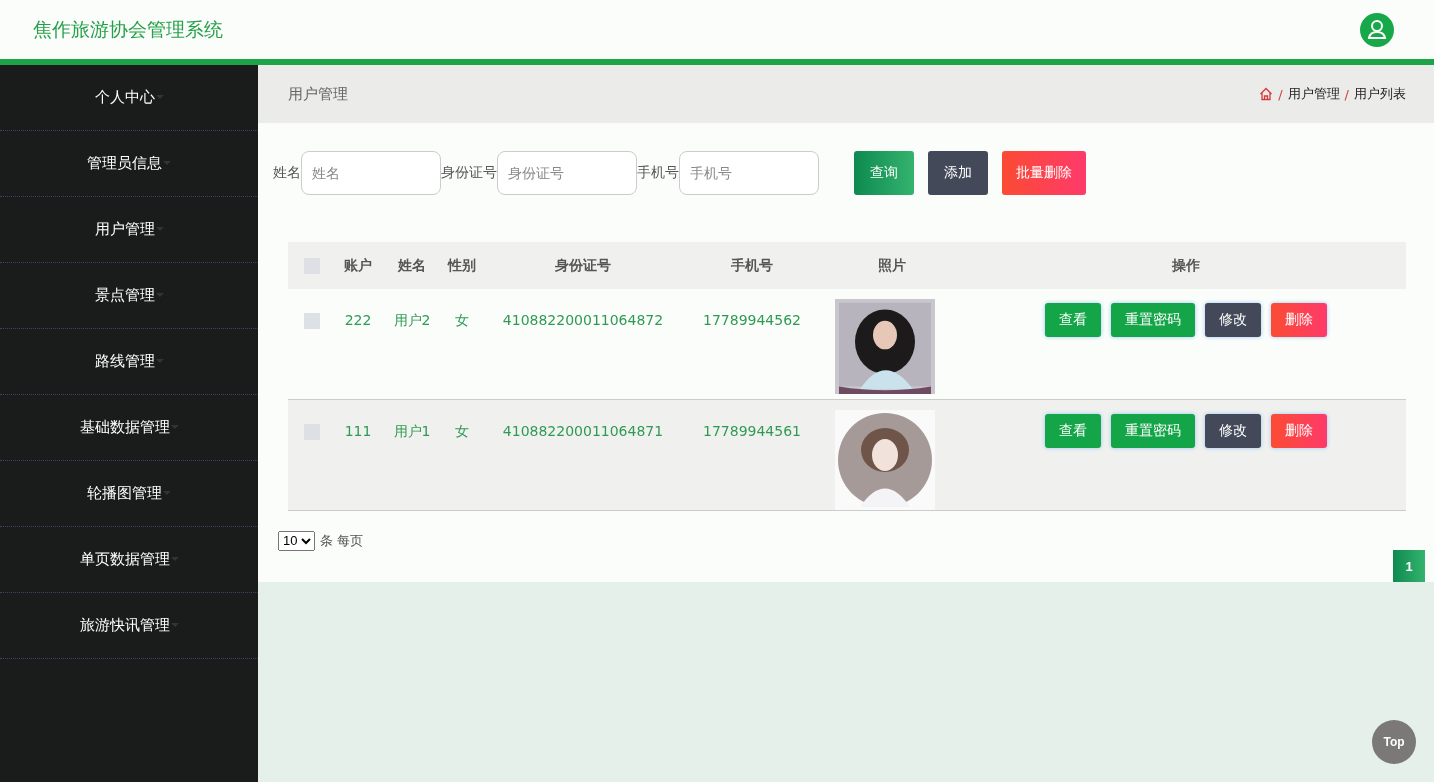 The height and width of the screenshot is (782, 1434). What do you see at coordinates (583, 264) in the screenshot?
I see `column-header: 身份证号` at bounding box center [583, 264].